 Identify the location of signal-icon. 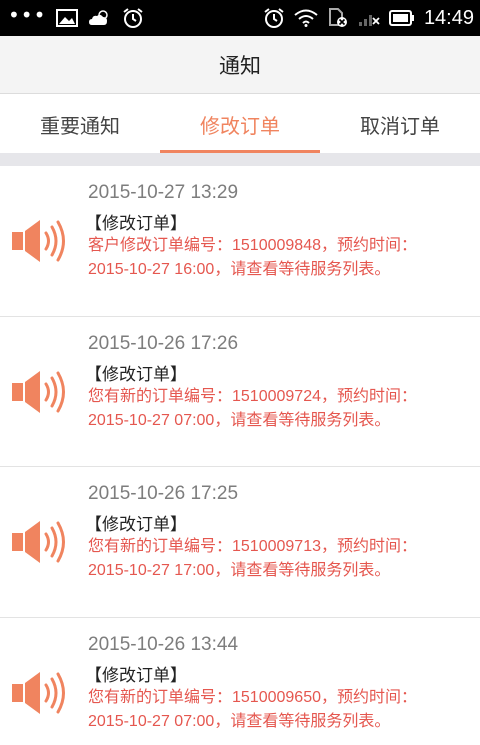
(369, 18).